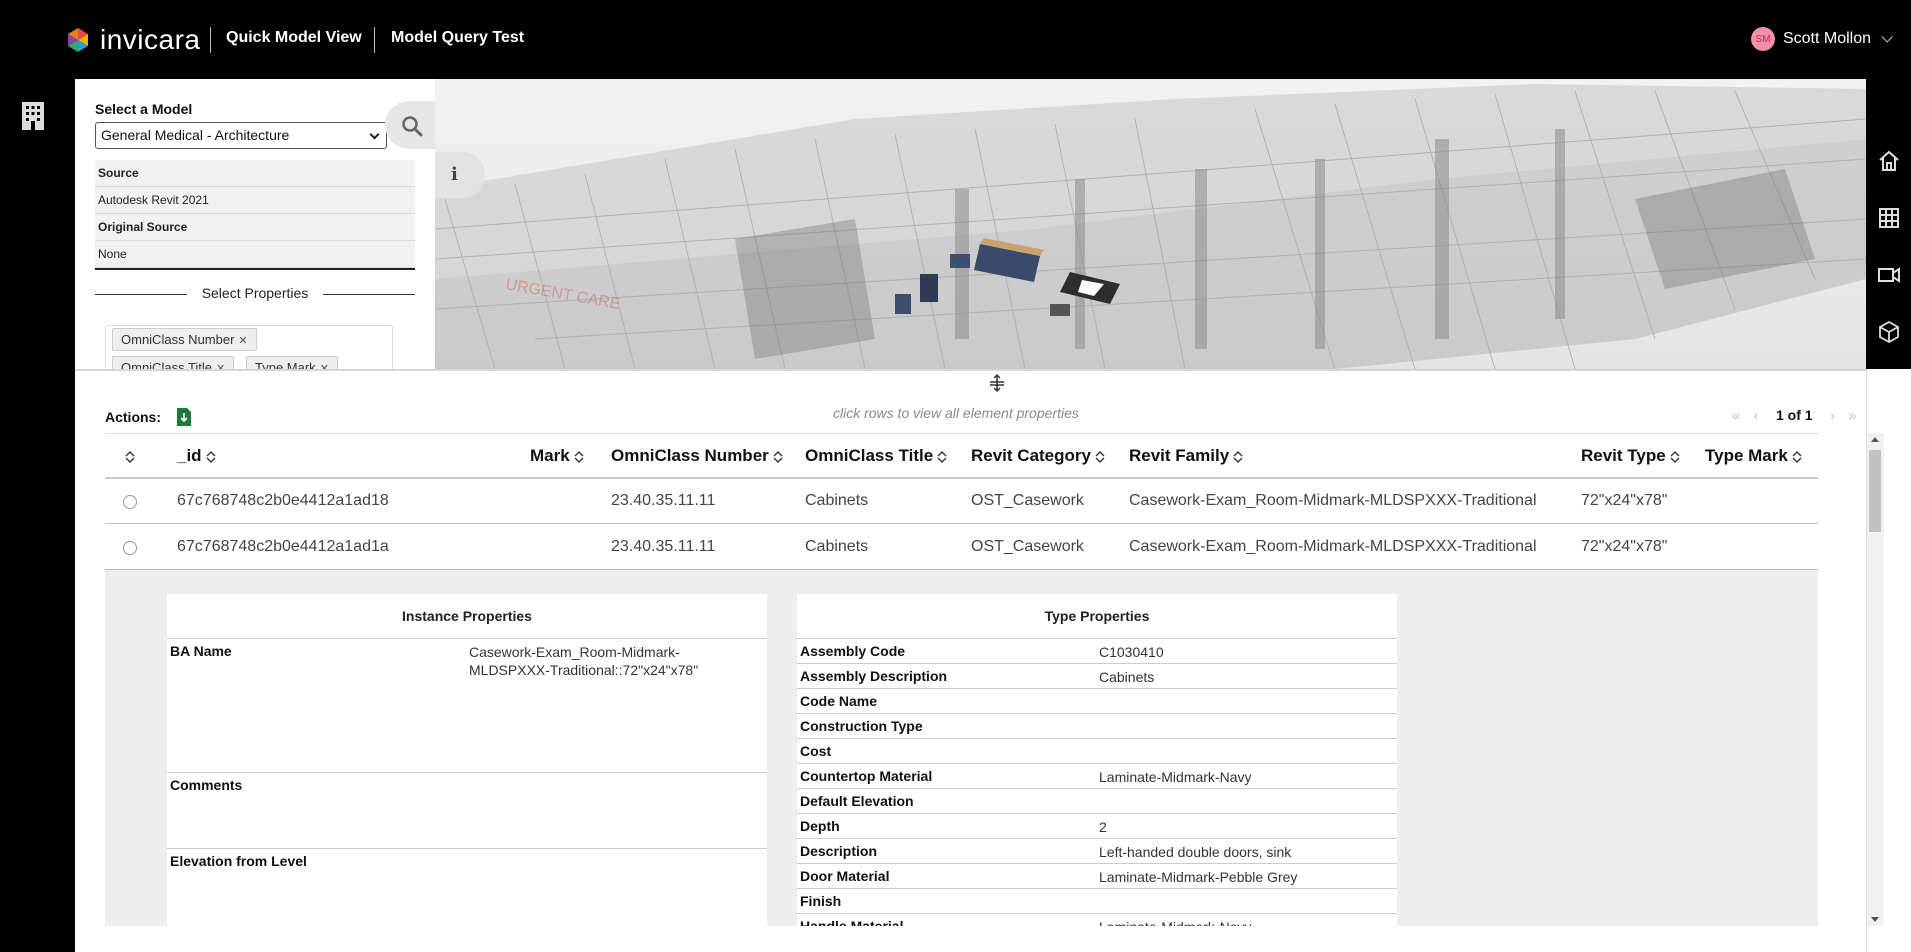 The image size is (1911, 952). What do you see at coordinates (457, 38) in the screenshot?
I see `nav-model-query-test: Model Query Test` at bounding box center [457, 38].